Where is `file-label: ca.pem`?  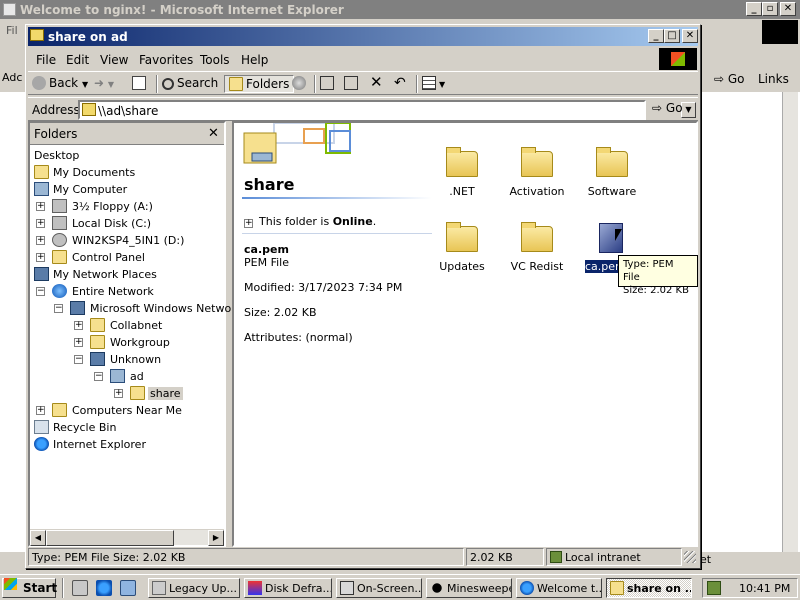
file-label: ca.pem is located at coordinates (603, 266).